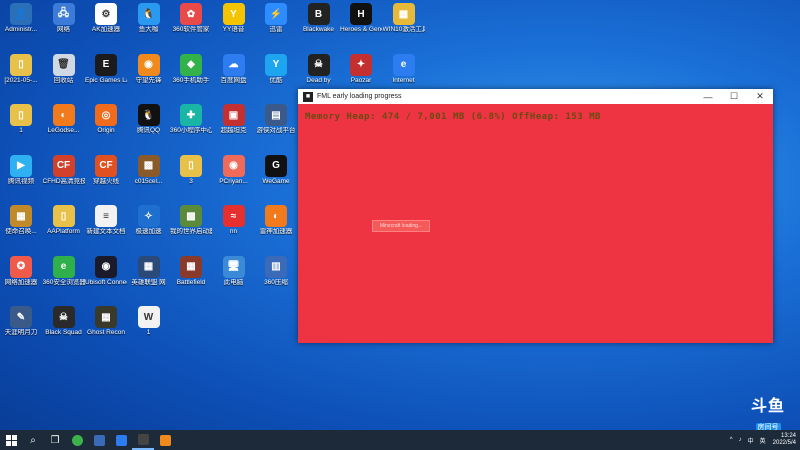 The height and width of the screenshot is (450, 800). Describe the element at coordinates (708, 96) in the screenshot. I see `minimize-button: —` at that location.